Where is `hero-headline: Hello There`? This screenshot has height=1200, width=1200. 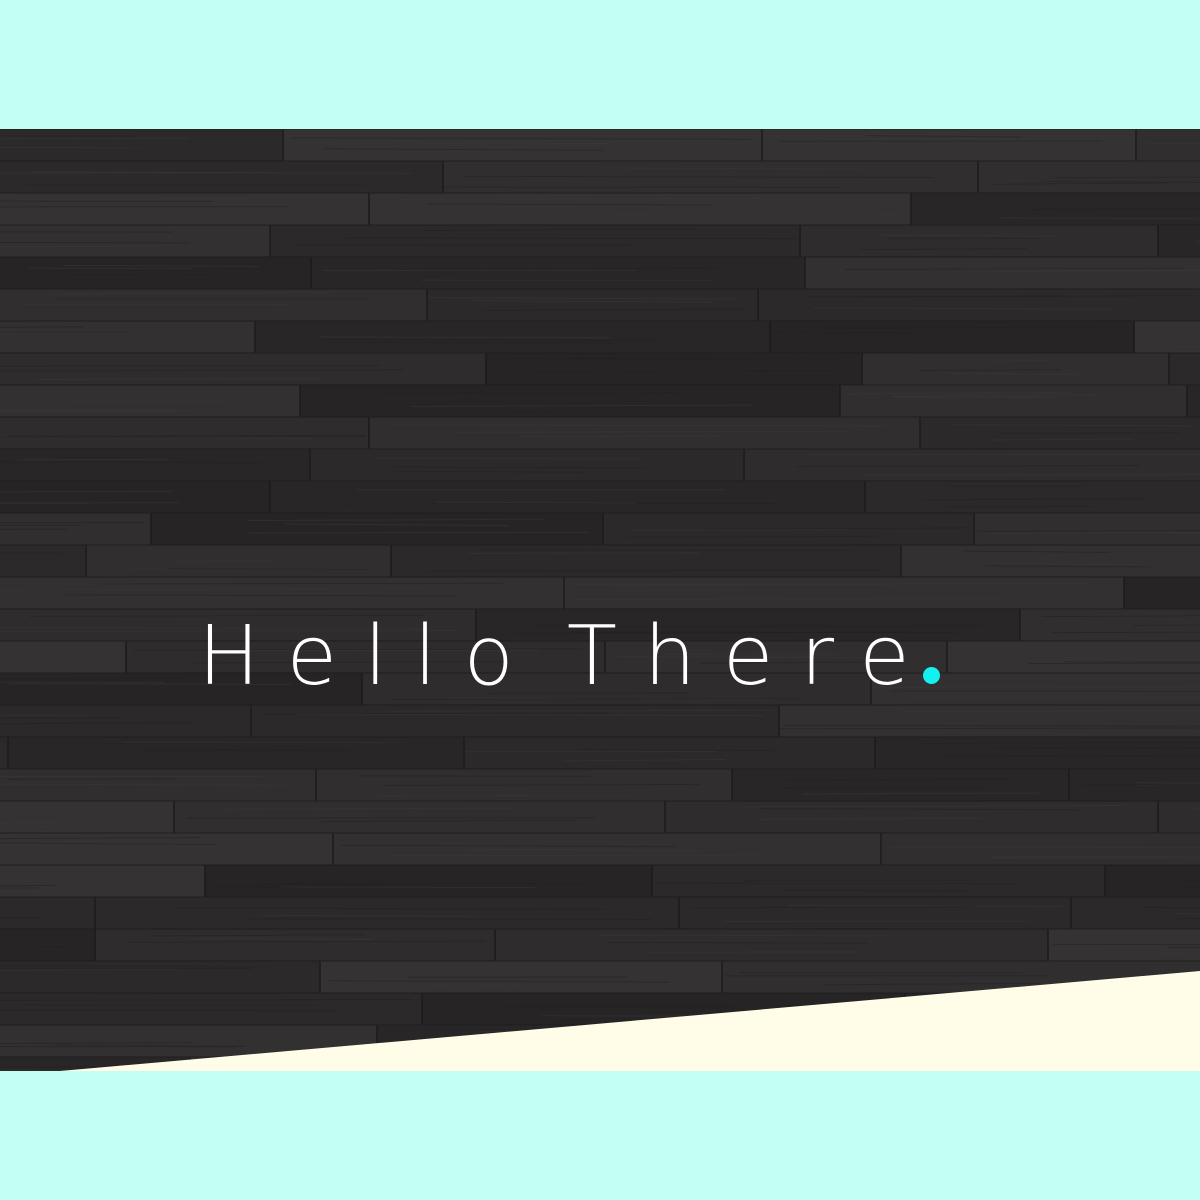 hero-headline: Hello There is located at coordinates (569, 657).